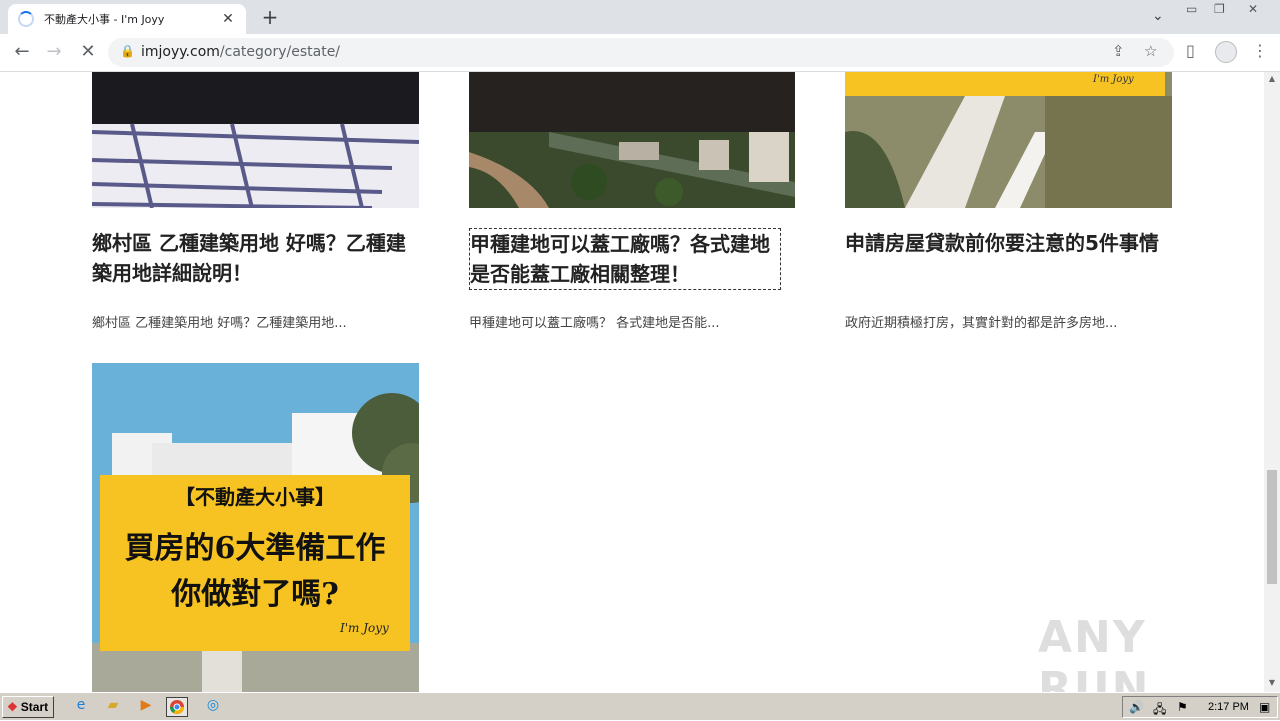 The width and height of the screenshot is (1280, 721). What do you see at coordinates (1136, 707) in the screenshot?
I see `volume-icon: 🔊` at bounding box center [1136, 707].